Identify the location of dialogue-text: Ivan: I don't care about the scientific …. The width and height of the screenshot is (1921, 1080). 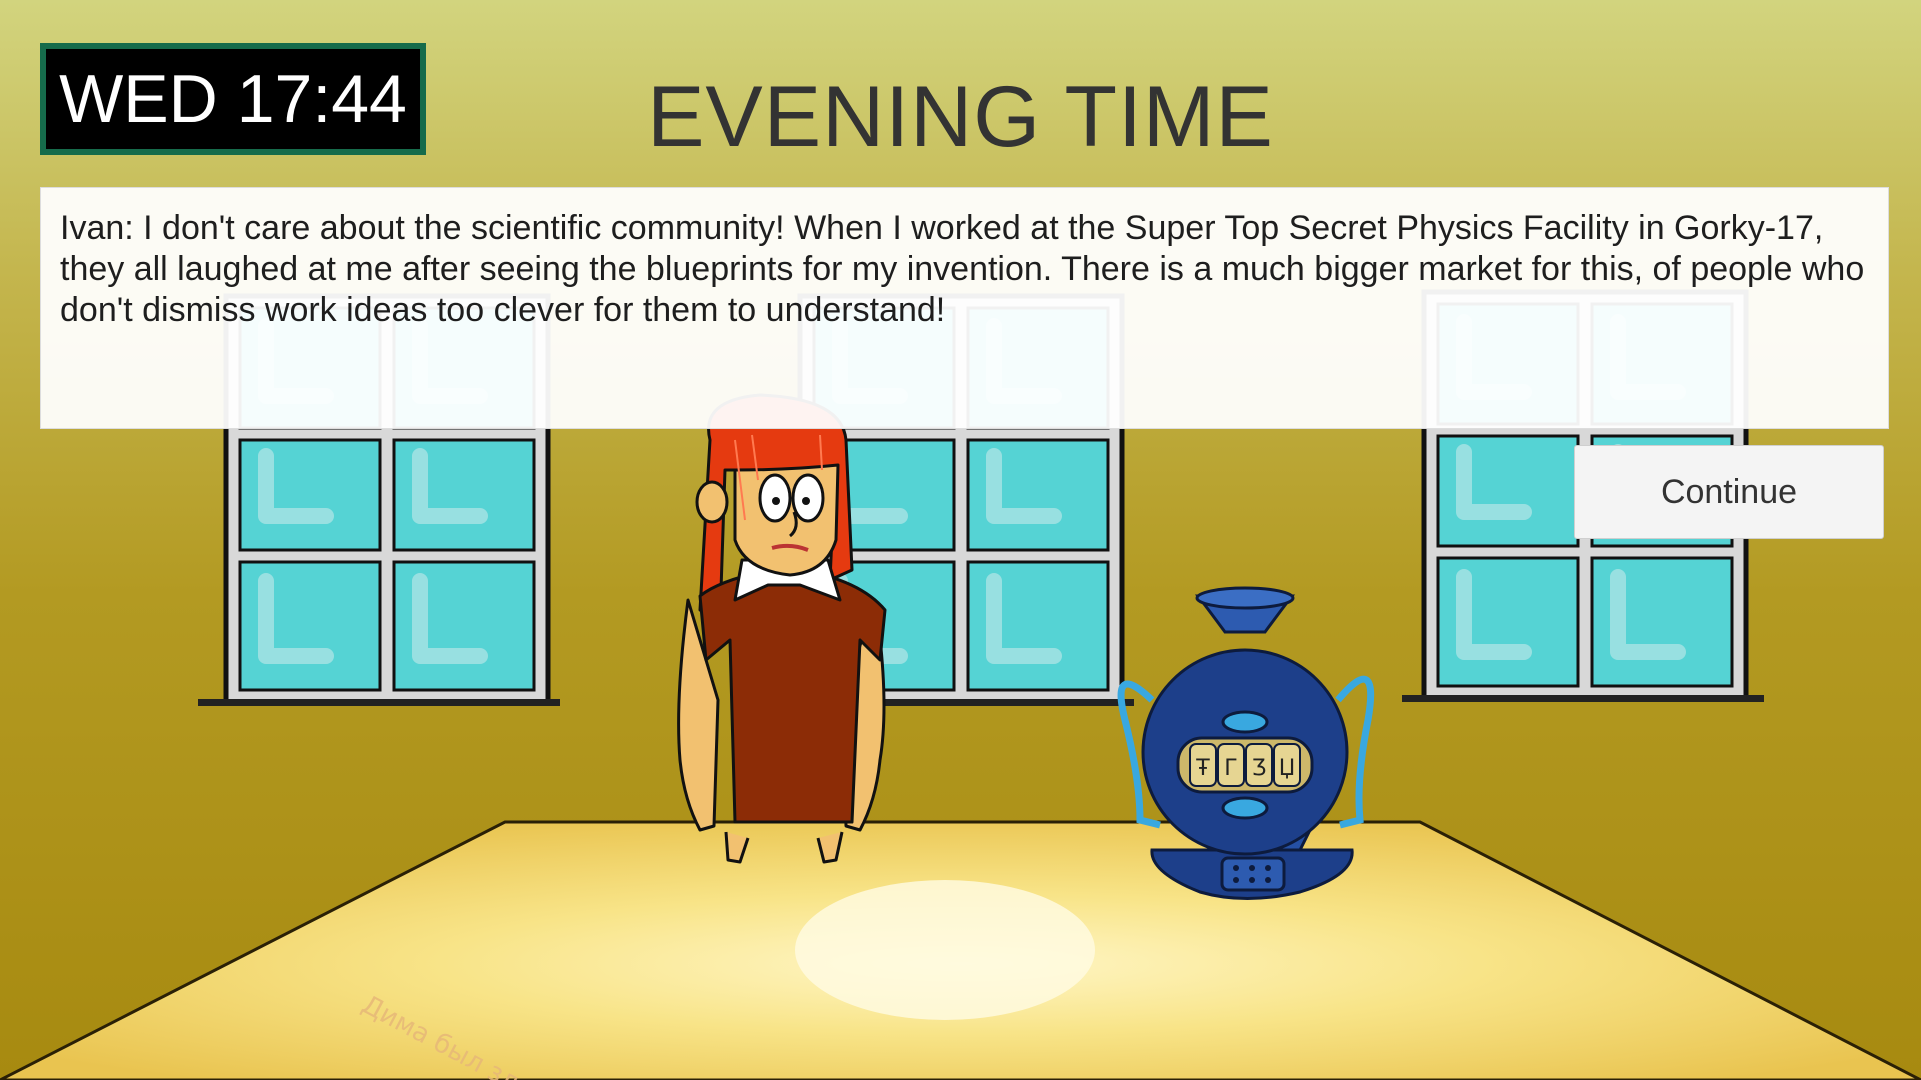
(962, 269).